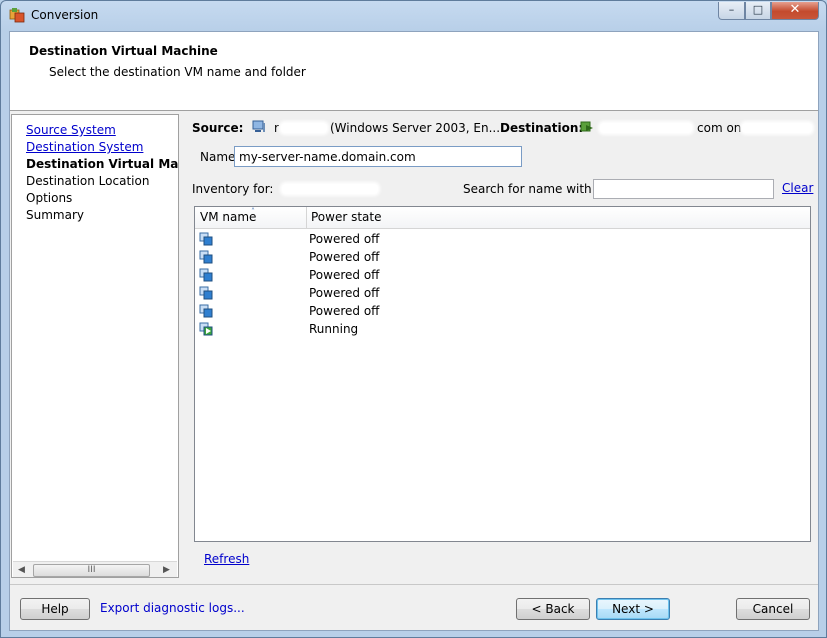 Image resolution: width=827 pixels, height=638 pixels. I want to click on window-title: Conversion, so click(65, 15).